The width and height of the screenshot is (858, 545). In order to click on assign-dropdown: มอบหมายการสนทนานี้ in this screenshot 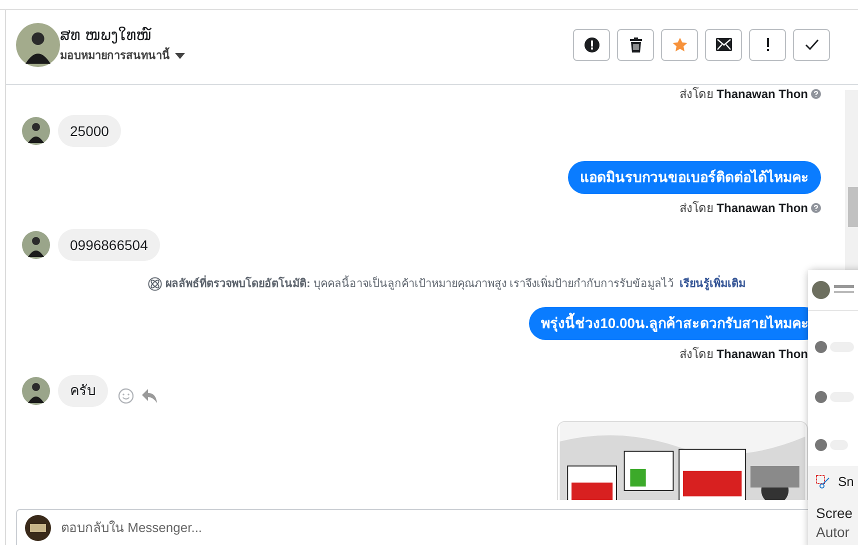, I will do `click(122, 56)`.